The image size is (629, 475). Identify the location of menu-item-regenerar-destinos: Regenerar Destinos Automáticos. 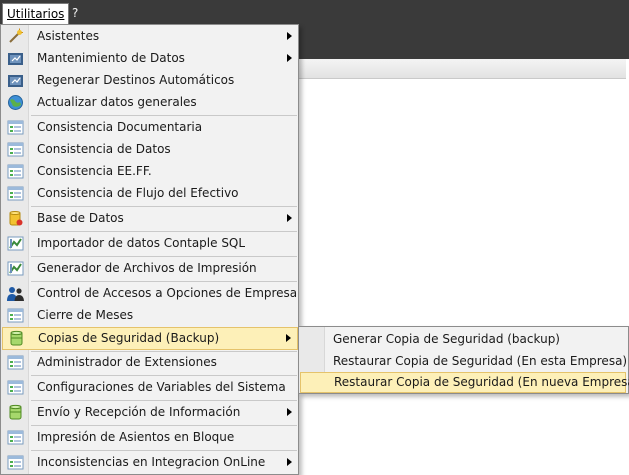
(150, 80).